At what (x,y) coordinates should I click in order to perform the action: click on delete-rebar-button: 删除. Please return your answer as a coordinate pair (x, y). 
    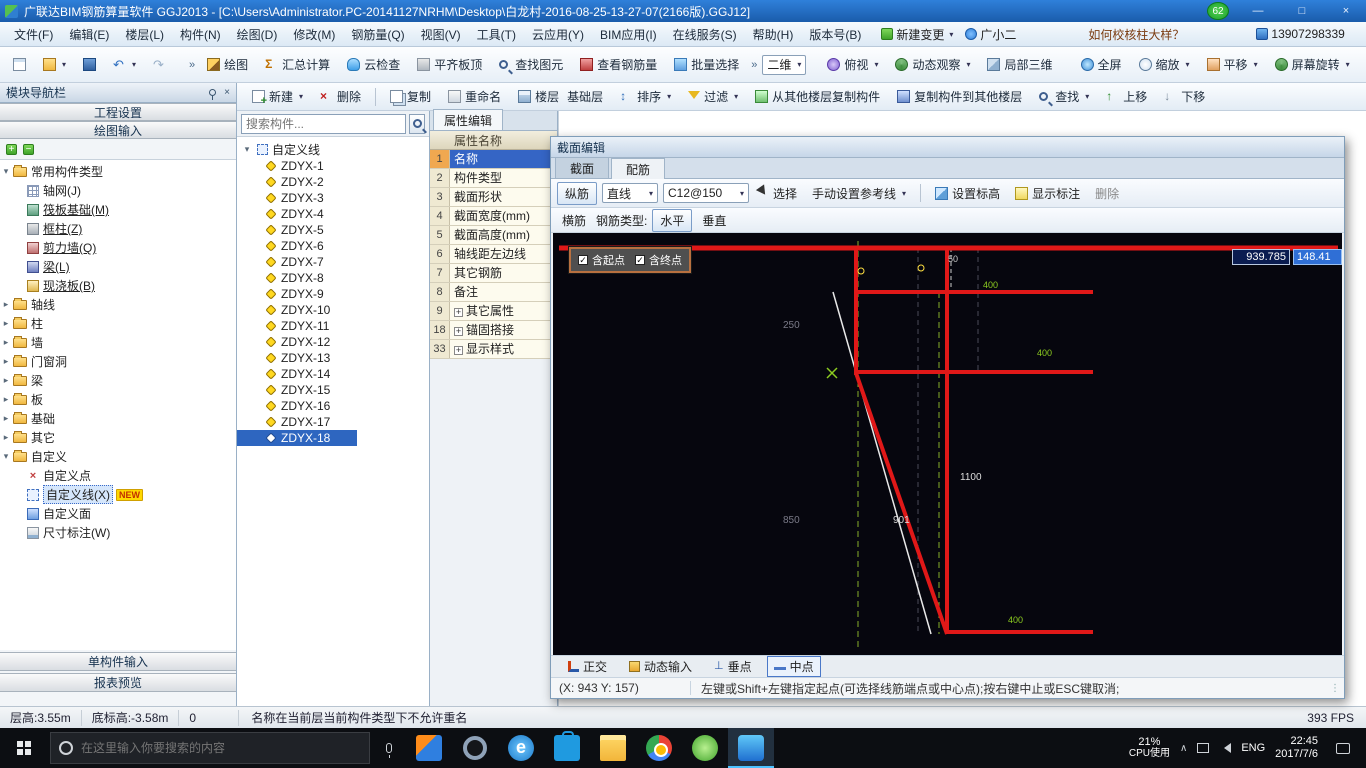
    Looking at the image, I should click on (1107, 193).